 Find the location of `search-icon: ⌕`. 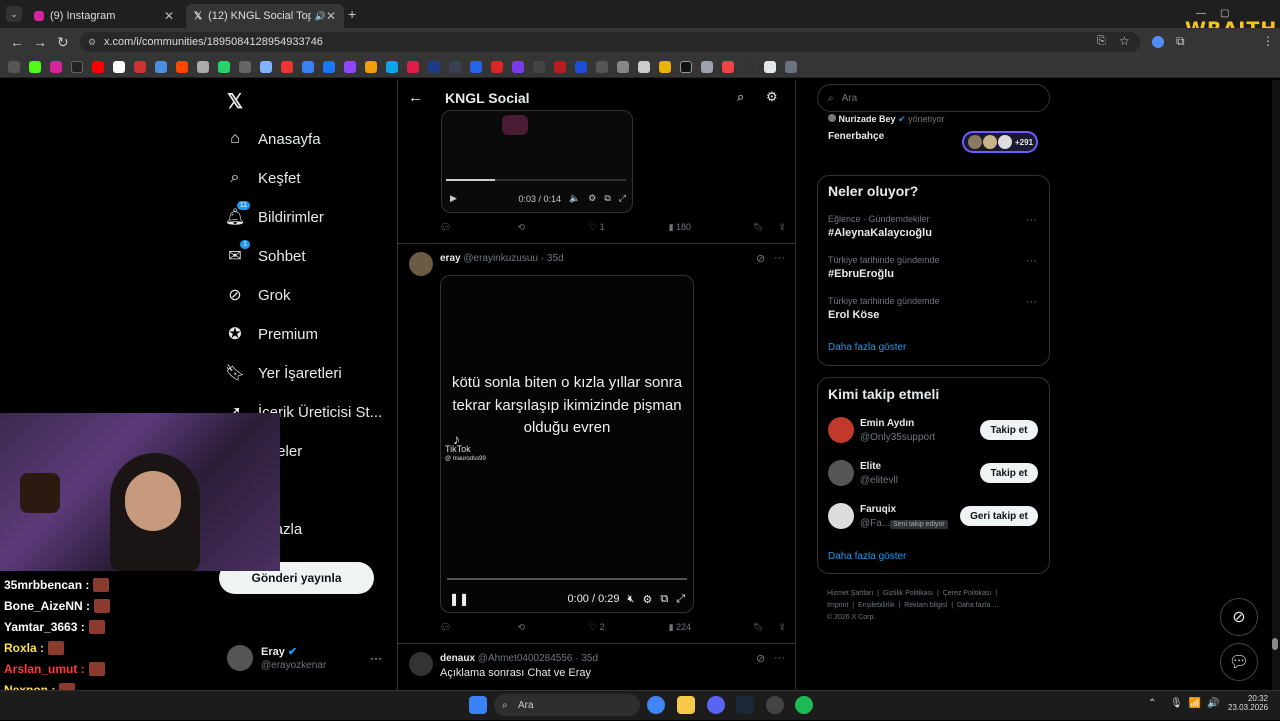

search-icon: ⌕ is located at coordinates (740, 97).